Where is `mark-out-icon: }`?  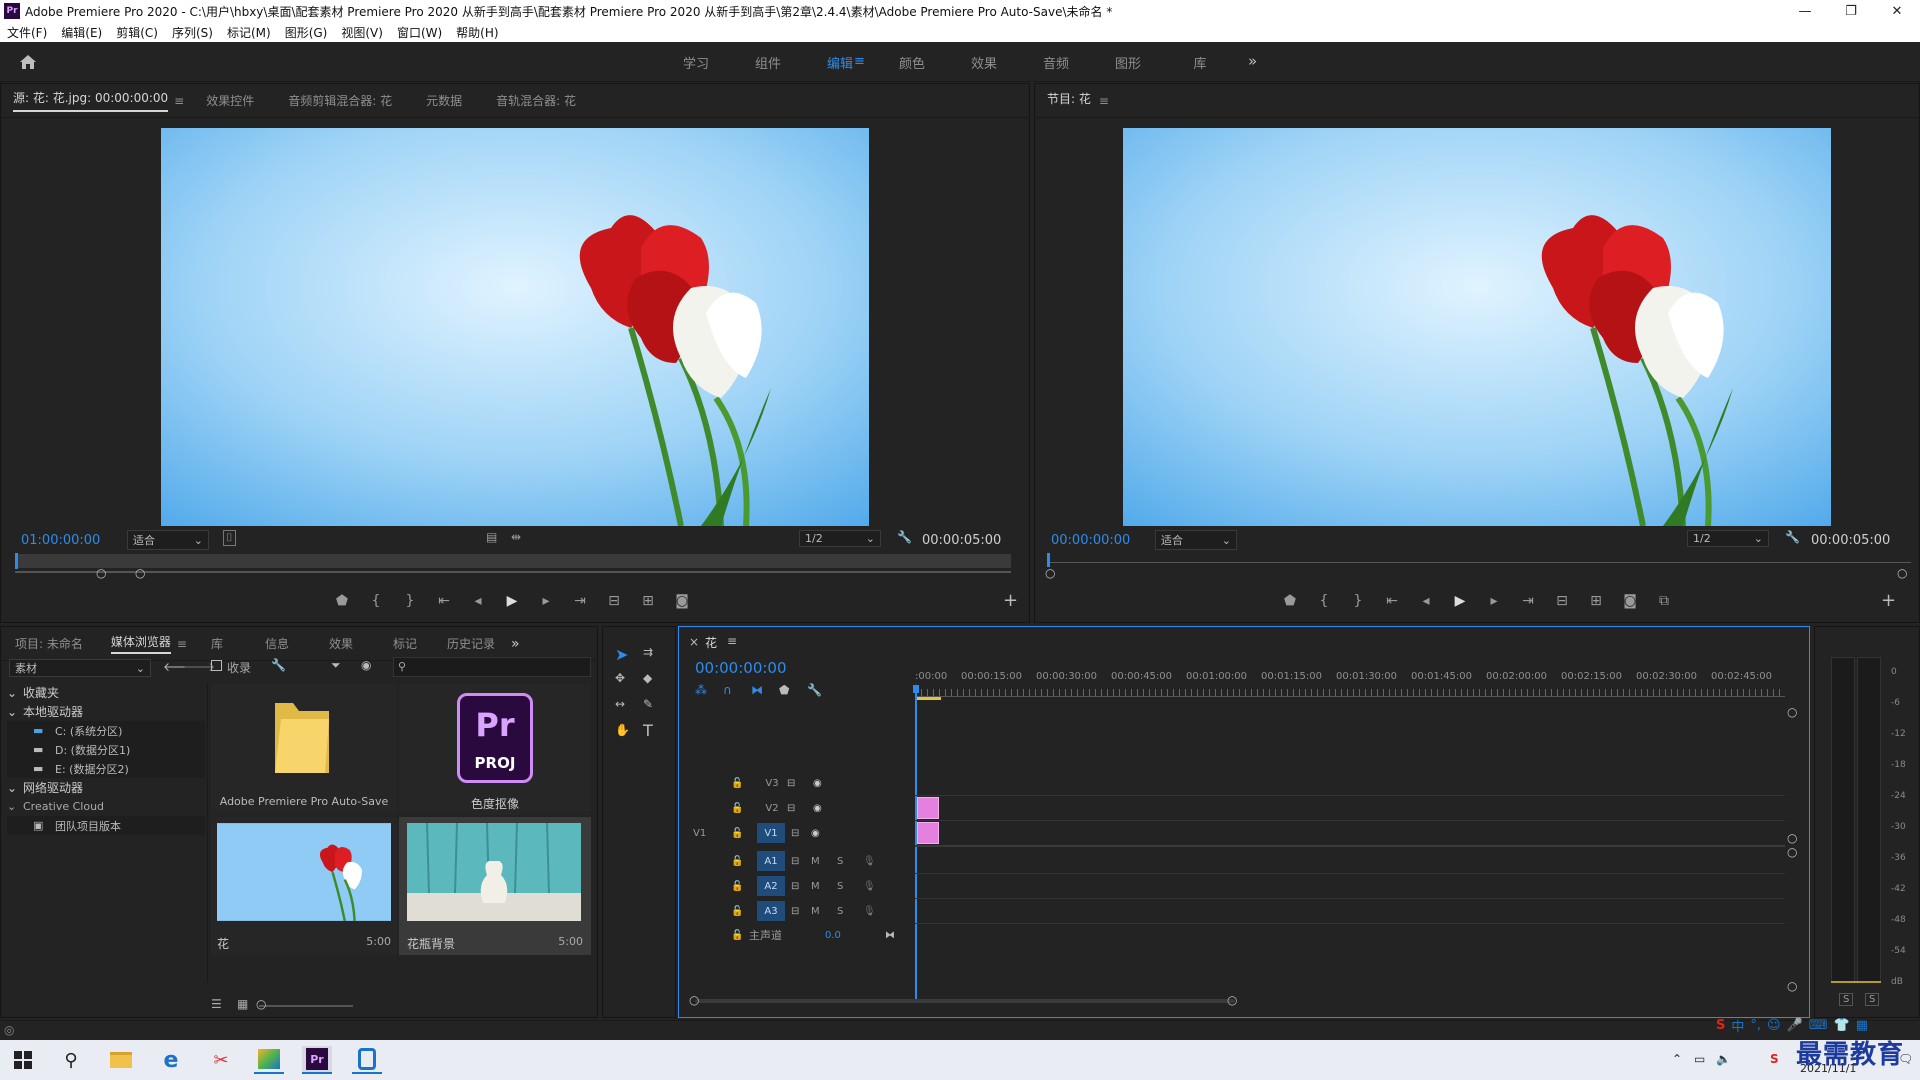 mark-out-icon: } is located at coordinates (1358, 601).